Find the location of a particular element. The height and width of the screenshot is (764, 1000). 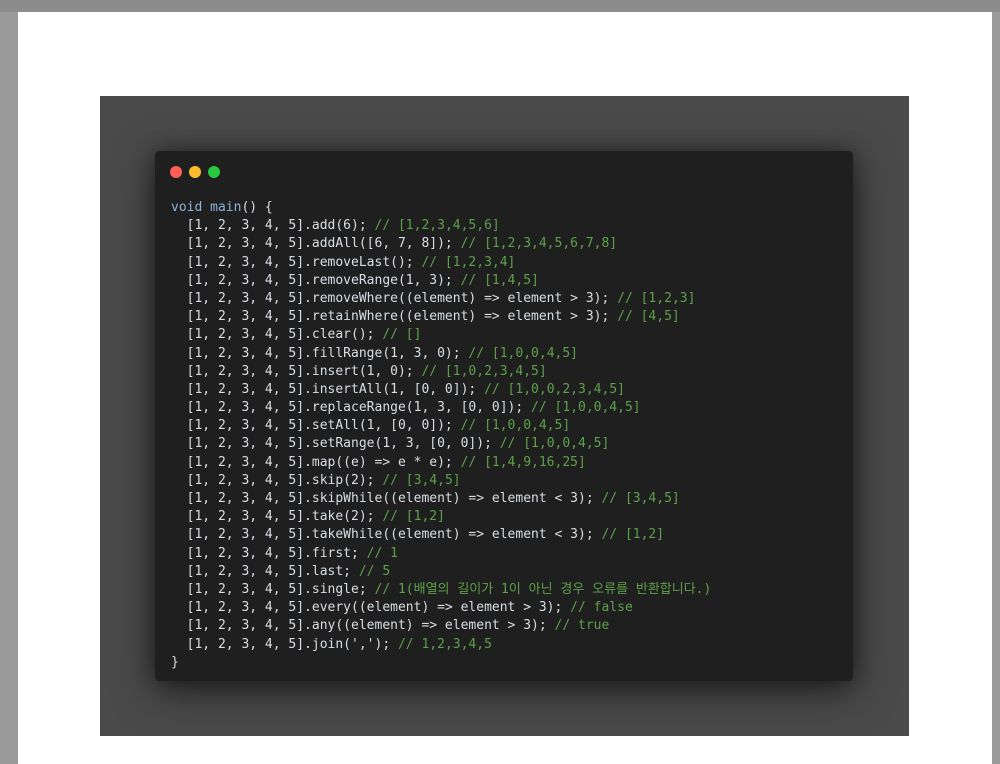

code-statement: [1, 2, 3, 4, 5].single; is located at coordinates (273, 589).